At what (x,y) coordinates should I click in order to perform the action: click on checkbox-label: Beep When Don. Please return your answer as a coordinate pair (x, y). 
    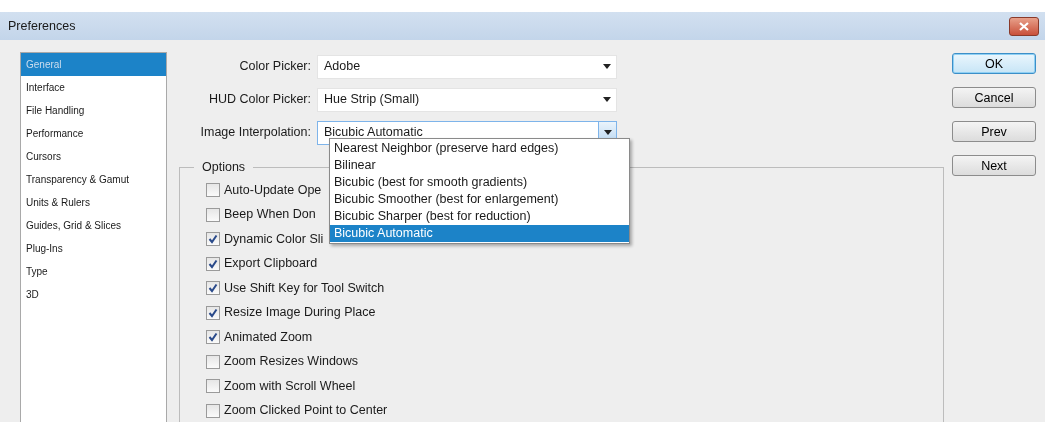
    Looking at the image, I should click on (270, 215).